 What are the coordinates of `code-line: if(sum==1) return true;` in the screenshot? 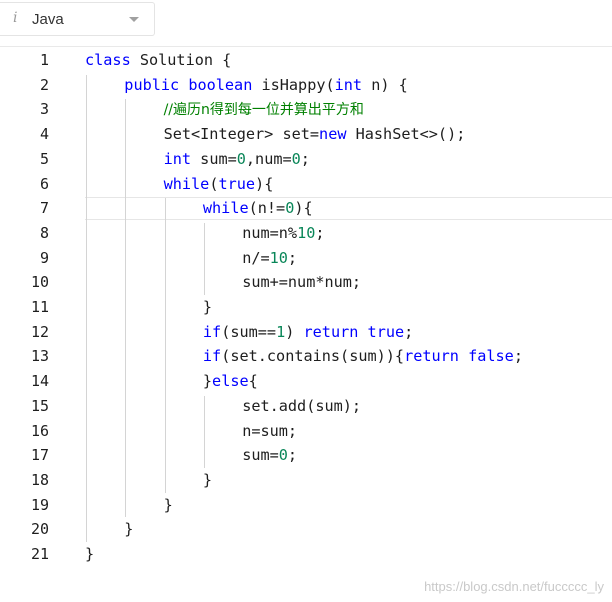 It's located at (308, 332).